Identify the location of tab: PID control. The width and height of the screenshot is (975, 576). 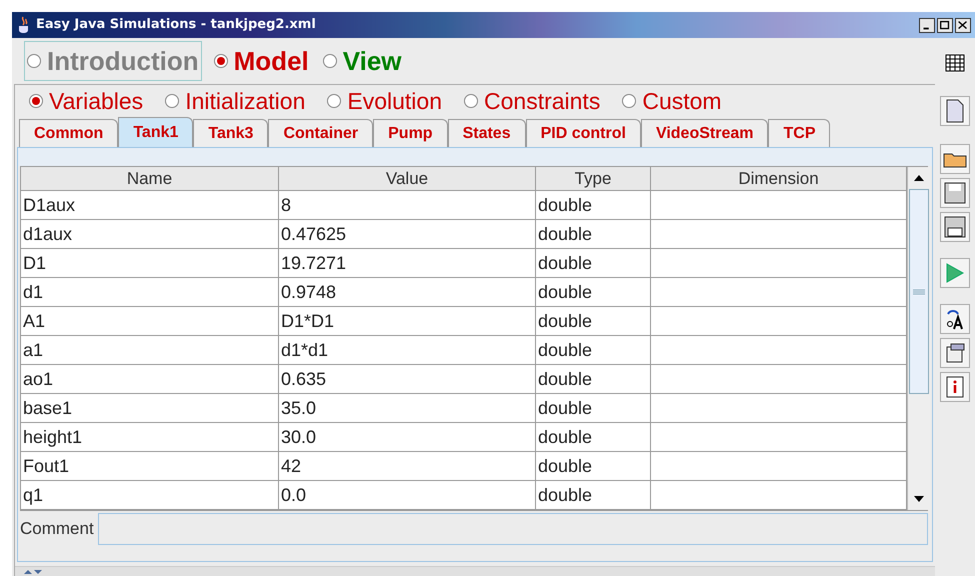
(583, 133).